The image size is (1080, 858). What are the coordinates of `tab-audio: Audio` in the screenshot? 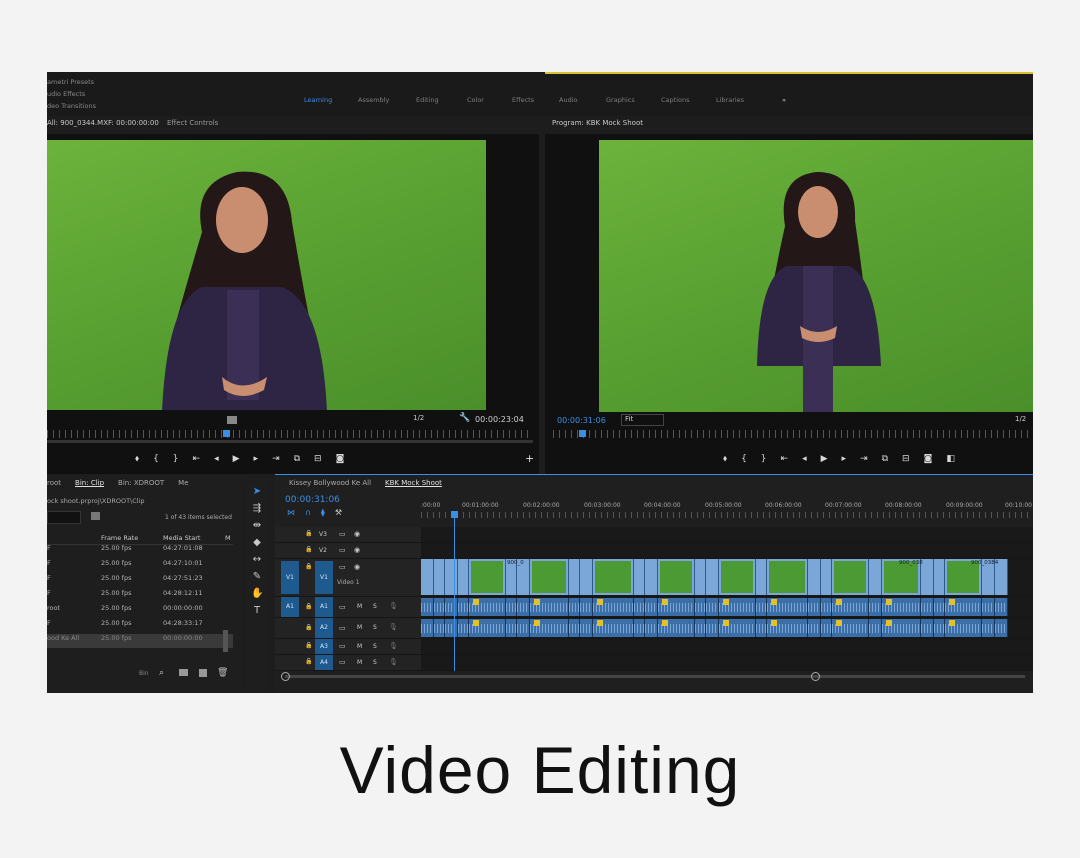 It's located at (568, 100).